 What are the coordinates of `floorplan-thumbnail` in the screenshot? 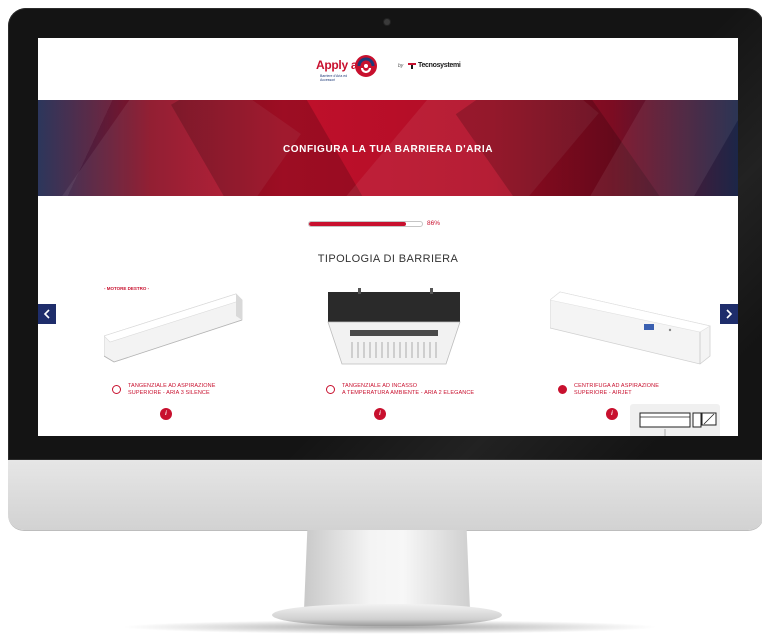 It's located at (675, 420).